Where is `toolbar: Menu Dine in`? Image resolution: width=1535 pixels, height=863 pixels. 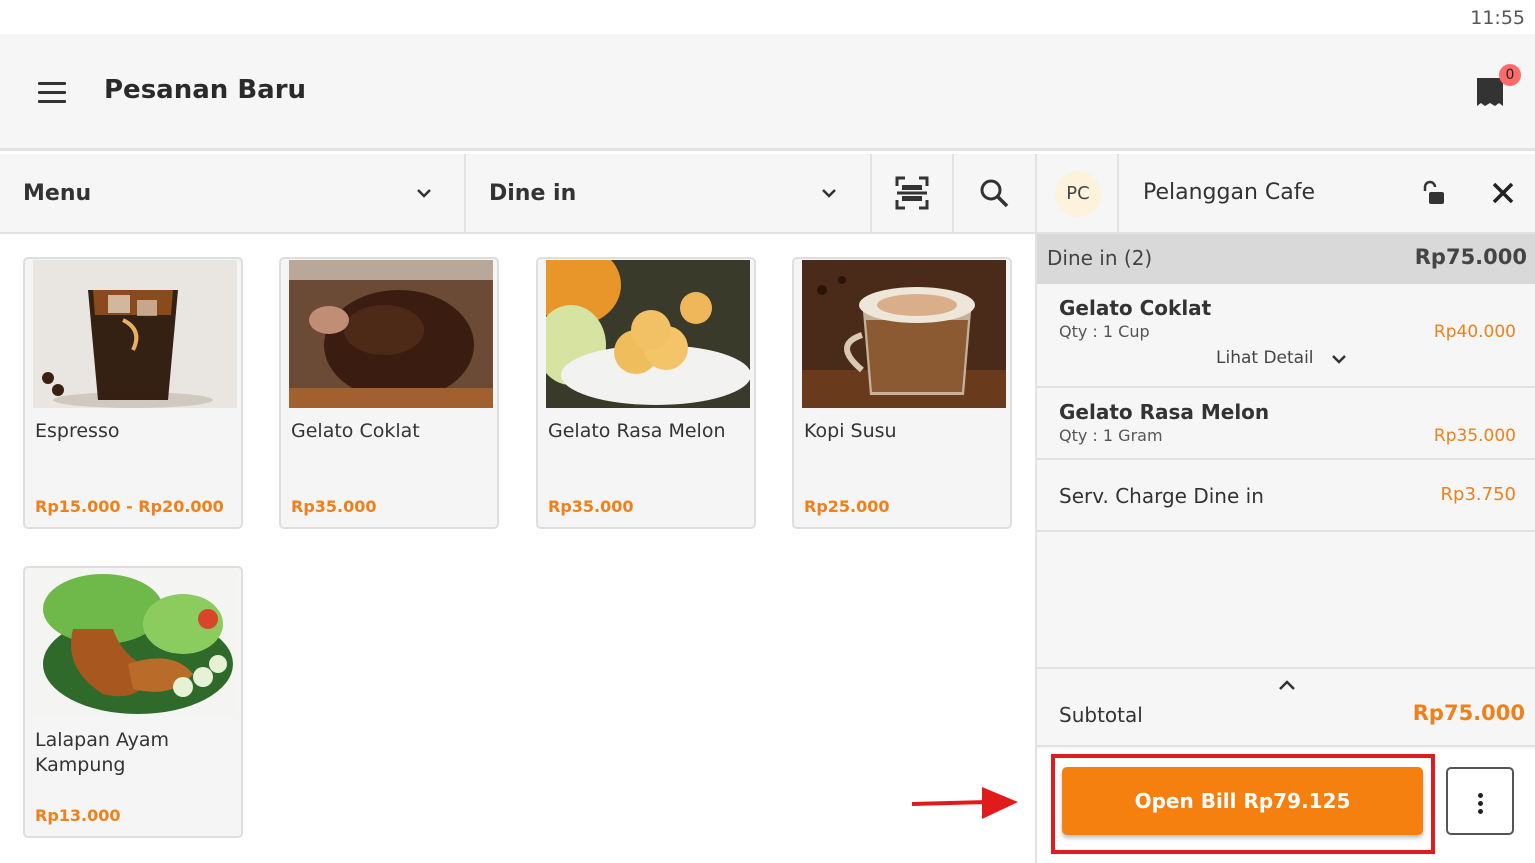 toolbar: Menu Dine in is located at coordinates (517, 194).